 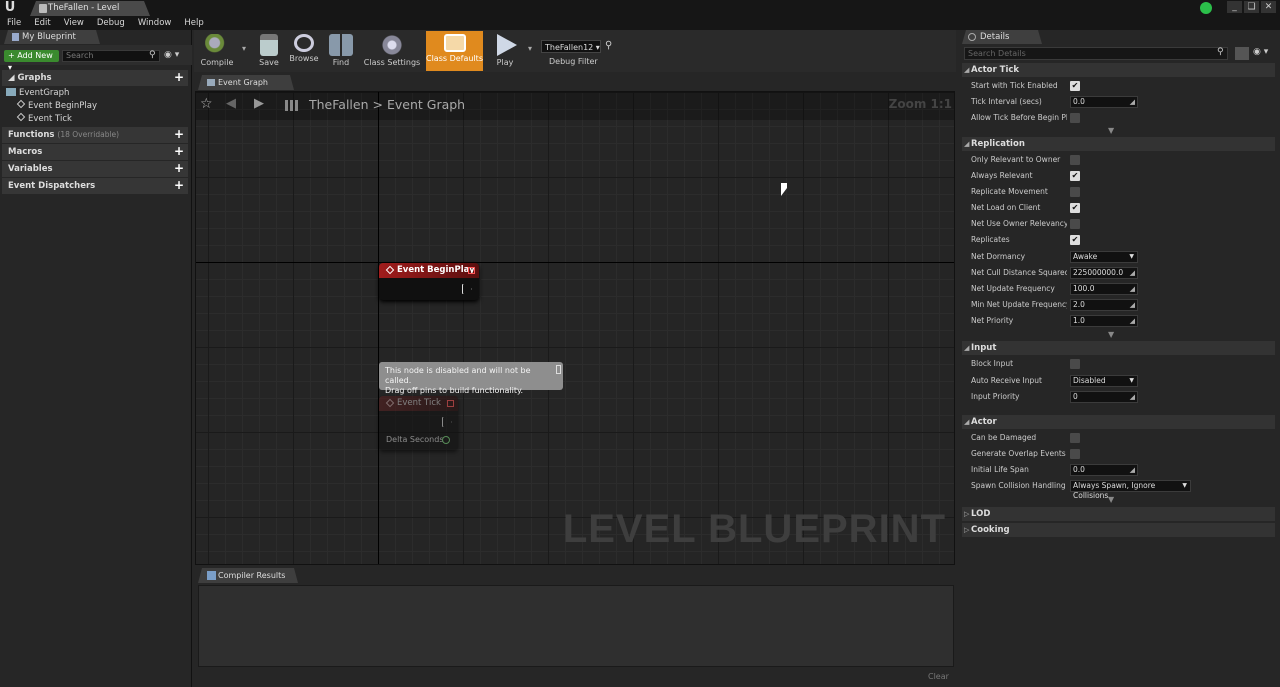 What do you see at coordinates (304, 51) in the screenshot?
I see `browse-button: Browse` at bounding box center [304, 51].